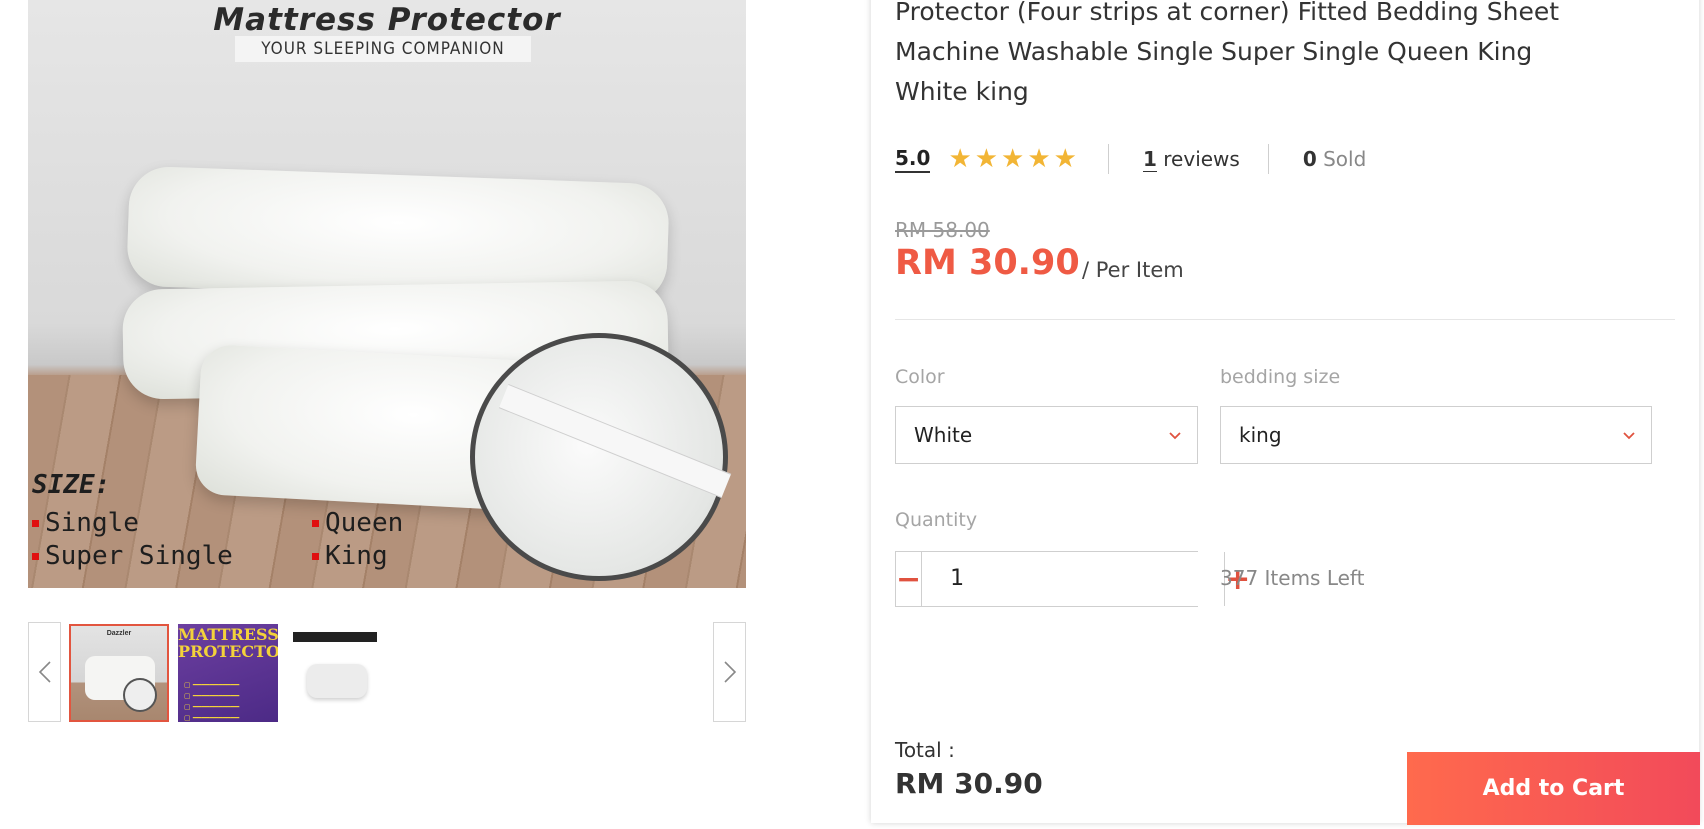 This screenshot has height=829, width=1704. Describe the element at coordinates (383, 49) in the screenshot. I see `image-tagline: YOUR SLEEPING COMPANION` at that location.